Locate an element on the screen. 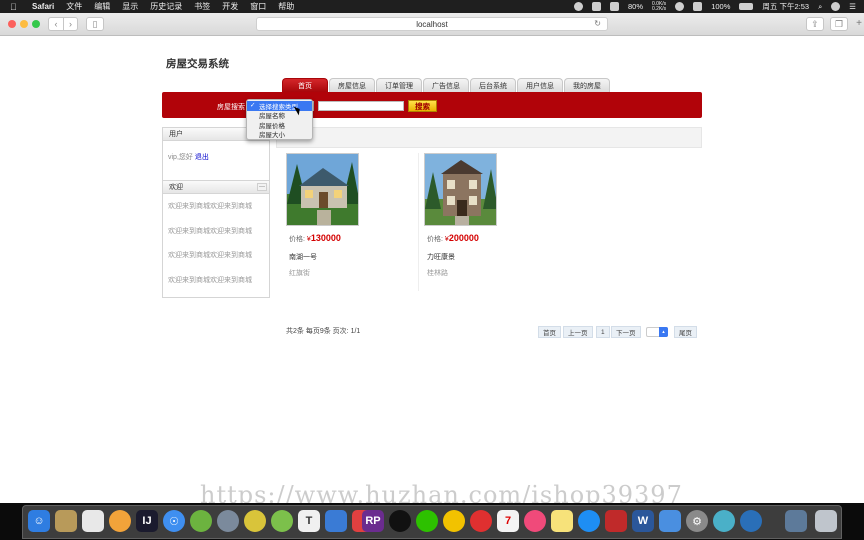 Image resolution: width=864 pixels, height=540 pixels. app-store-icon is located at coordinates (589, 521).